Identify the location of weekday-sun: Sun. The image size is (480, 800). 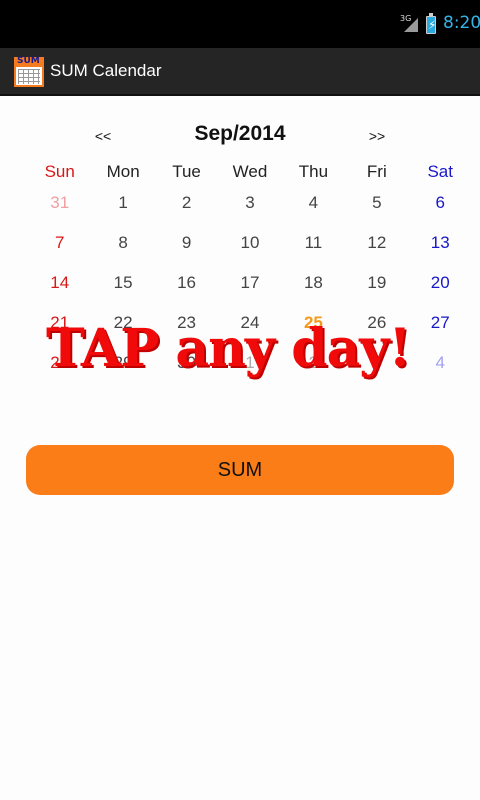
(59, 171).